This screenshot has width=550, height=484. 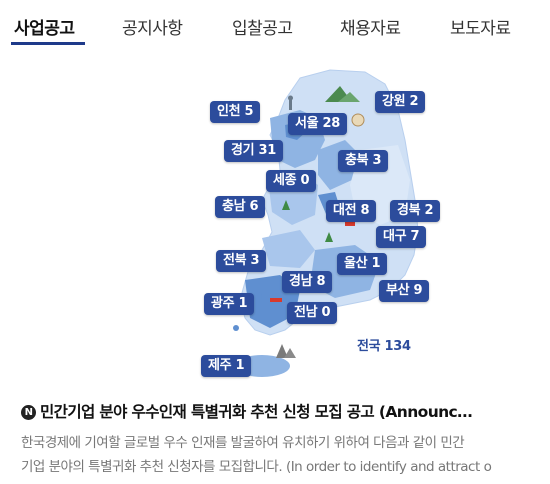 What do you see at coordinates (404, 291) in the screenshot?
I see `region-busan: 부산 9` at bounding box center [404, 291].